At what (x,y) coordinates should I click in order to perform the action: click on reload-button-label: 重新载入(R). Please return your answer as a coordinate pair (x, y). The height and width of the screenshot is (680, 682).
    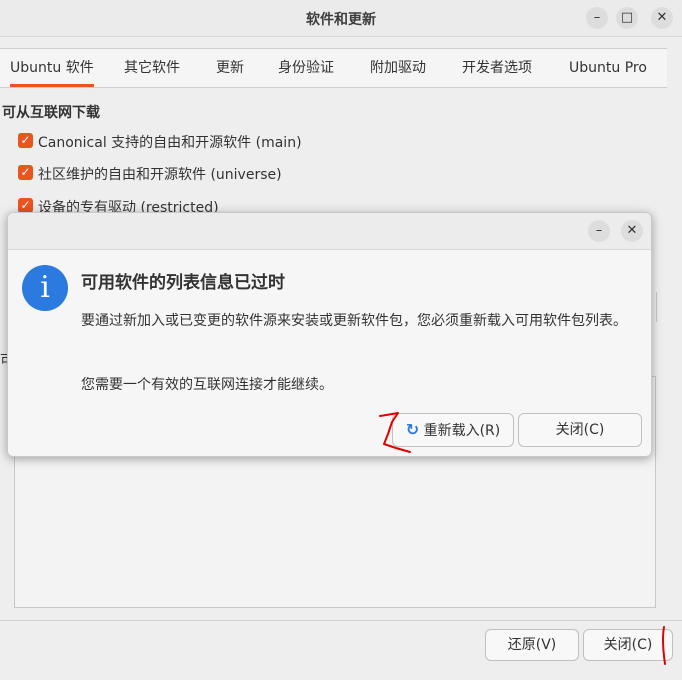
    Looking at the image, I should click on (462, 431).